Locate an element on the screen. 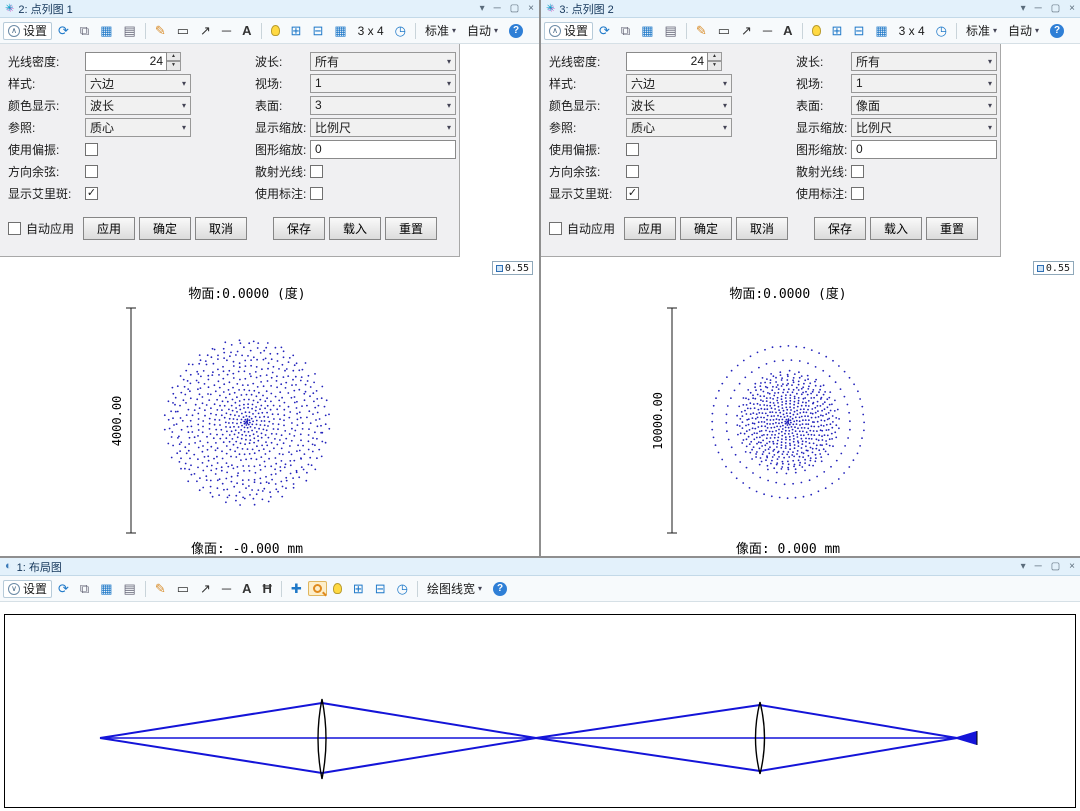 The width and height of the screenshot is (1080, 811). titlebar-spot1: ✳ 2: 点列图 1 ▾ ─ ▢ × is located at coordinates (269, 9).